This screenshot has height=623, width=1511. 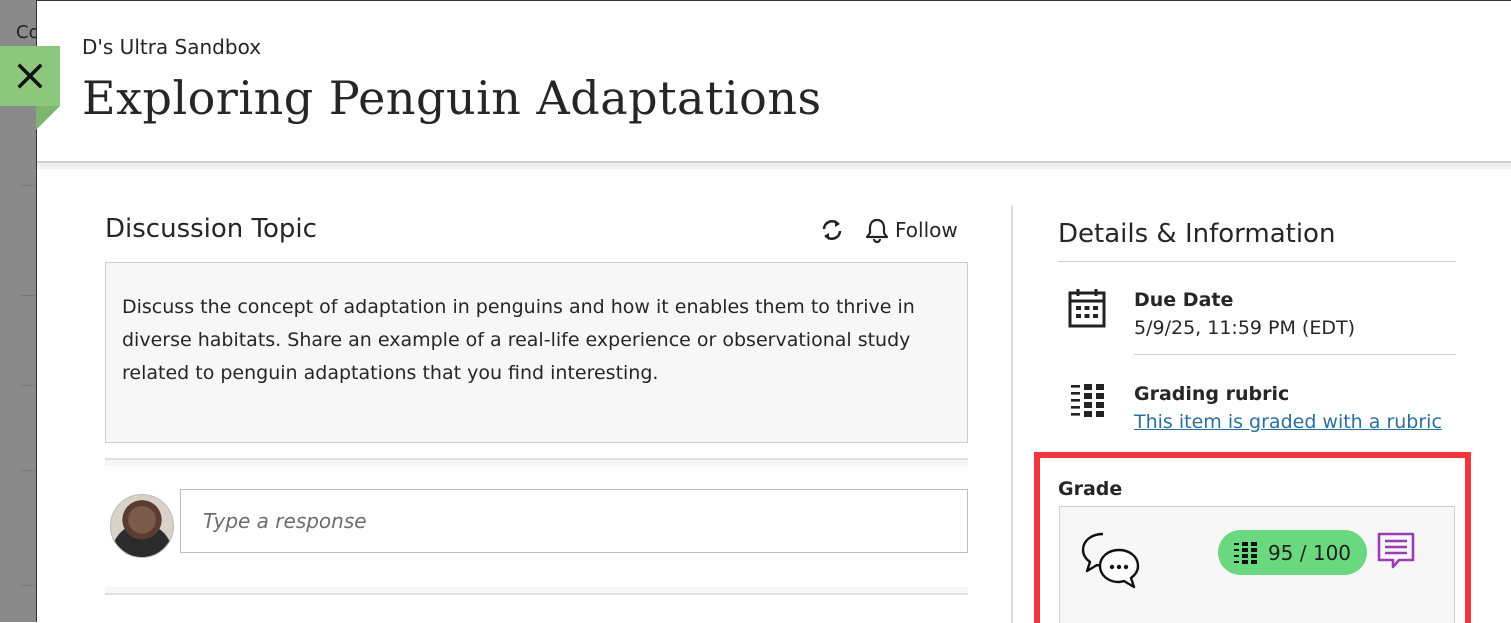 What do you see at coordinates (1396, 550) in the screenshot?
I see `feedback-icon` at bounding box center [1396, 550].